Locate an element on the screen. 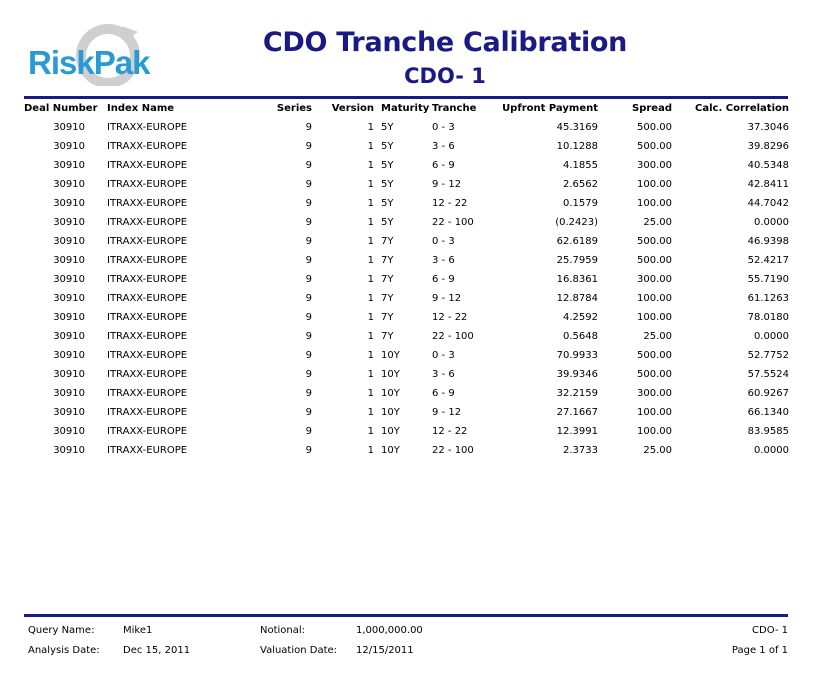 The image size is (822, 678). col-maturity: Maturity is located at coordinates (405, 108).